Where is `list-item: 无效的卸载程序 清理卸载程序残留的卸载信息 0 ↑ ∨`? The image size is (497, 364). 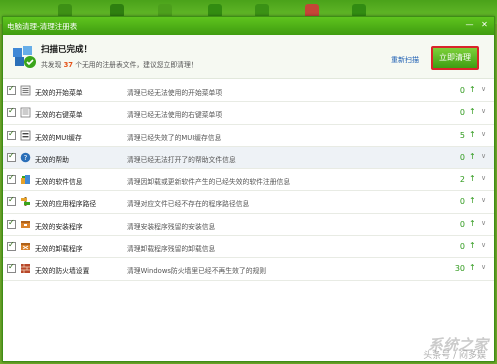 list-item: 无效的卸载程序 清理卸载程序残留的卸载信息 0 ↑ ∨ is located at coordinates (248, 247).